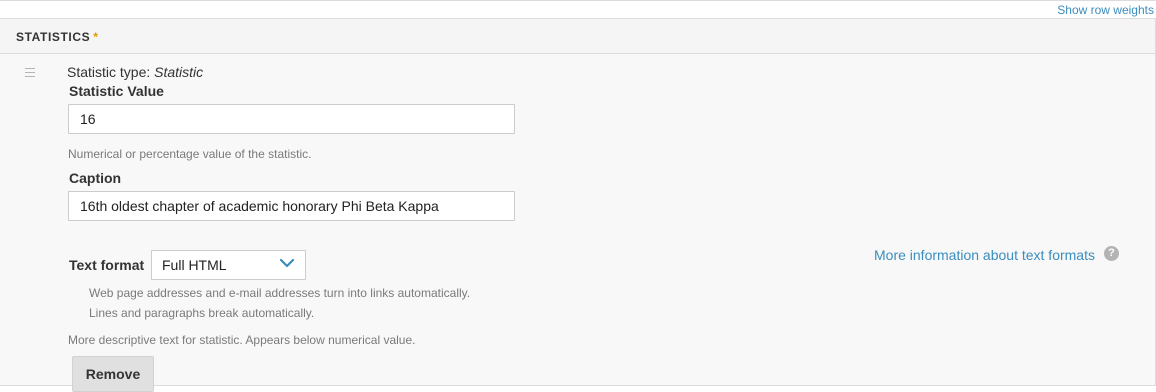  I want to click on text-format-select: Full HTML, so click(228, 265).